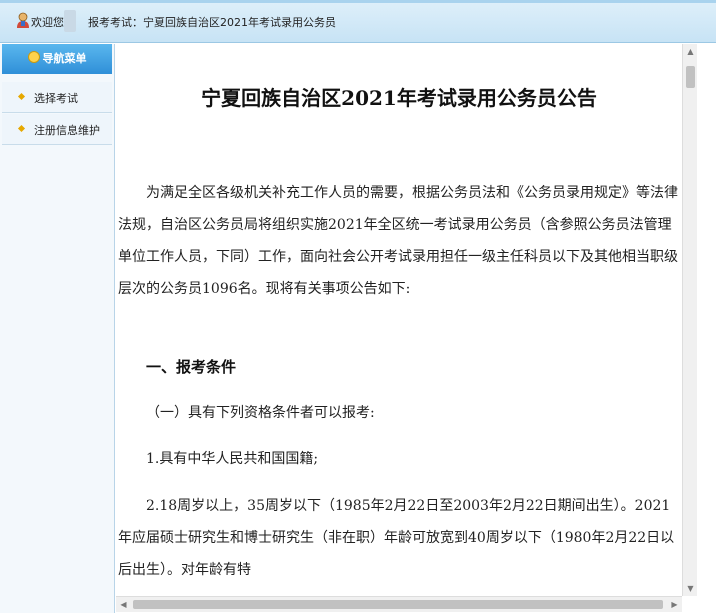 The width and height of the screenshot is (716, 613). I want to click on condition-item-1: 1.具有中华人民共和国国籍;, so click(232, 459).